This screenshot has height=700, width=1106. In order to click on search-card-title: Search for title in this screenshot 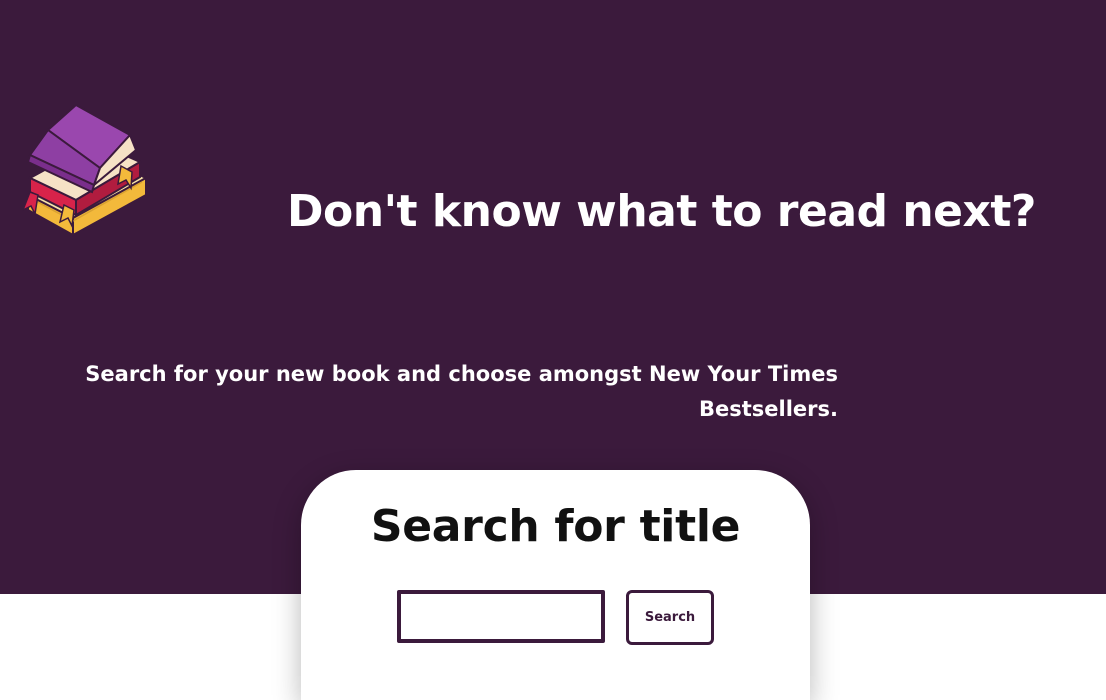, I will do `click(555, 526)`.